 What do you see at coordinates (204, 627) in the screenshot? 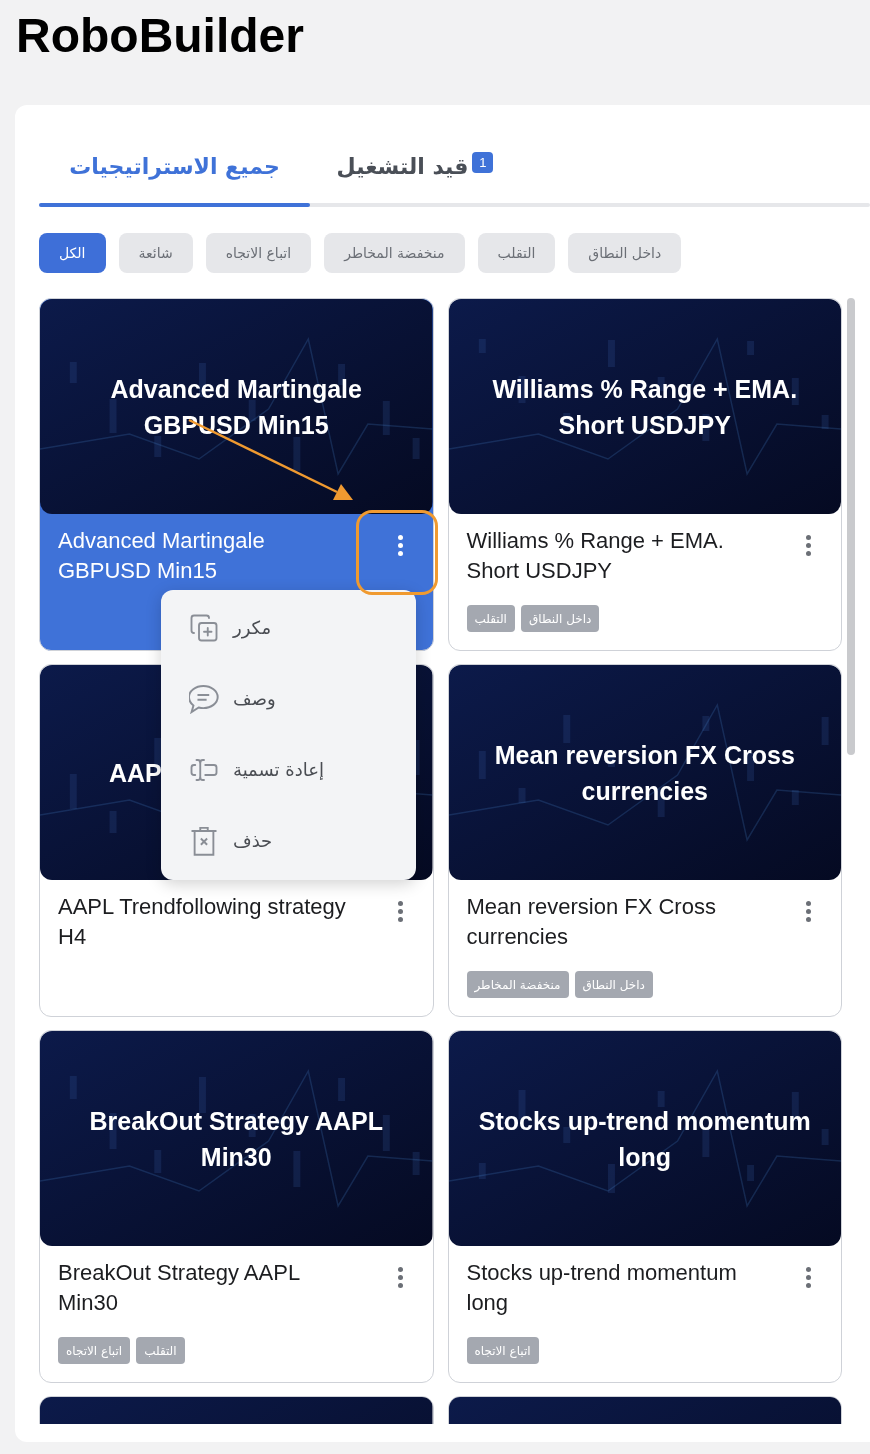
I see `duplicate-icon` at bounding box center [204, 627].